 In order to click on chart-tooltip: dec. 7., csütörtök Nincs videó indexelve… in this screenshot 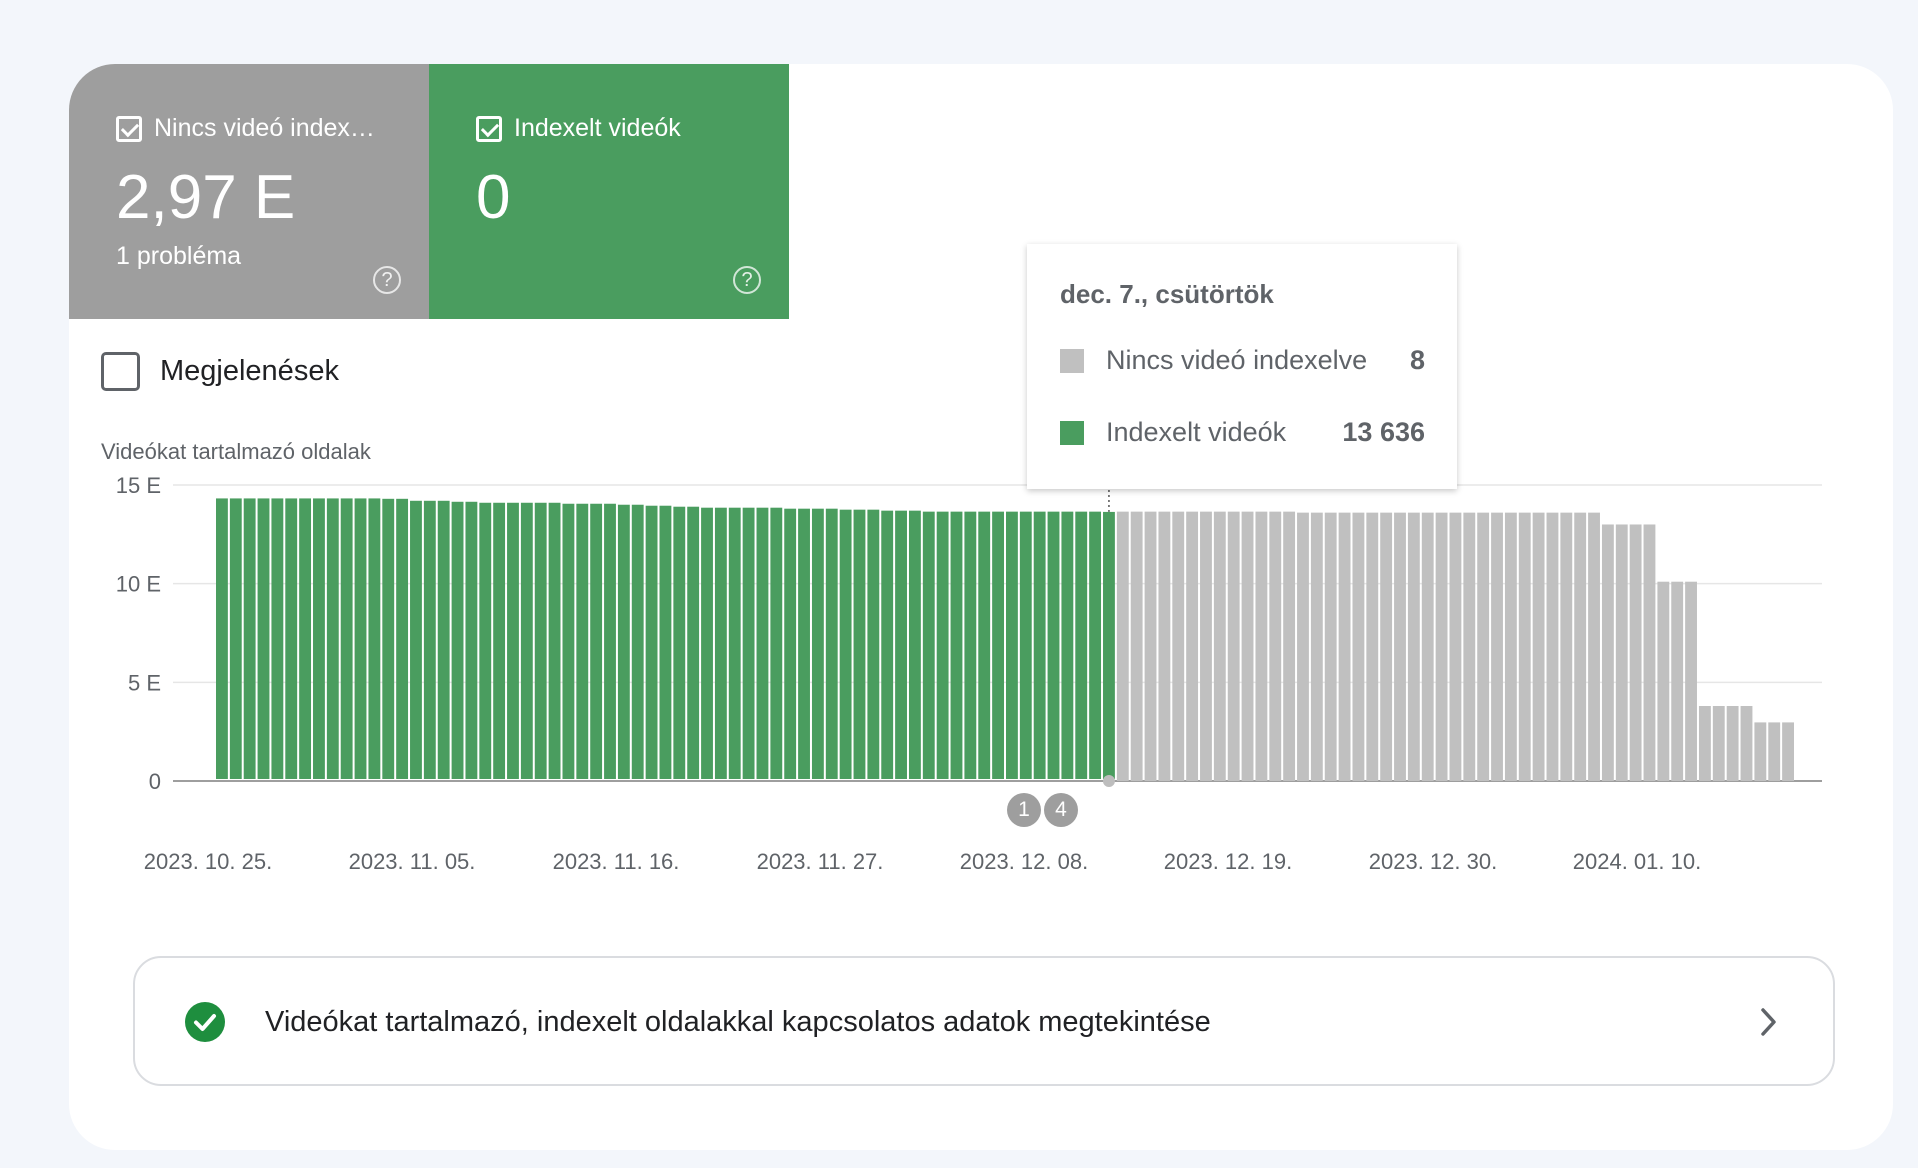, I will do `click(1242, 366)`.